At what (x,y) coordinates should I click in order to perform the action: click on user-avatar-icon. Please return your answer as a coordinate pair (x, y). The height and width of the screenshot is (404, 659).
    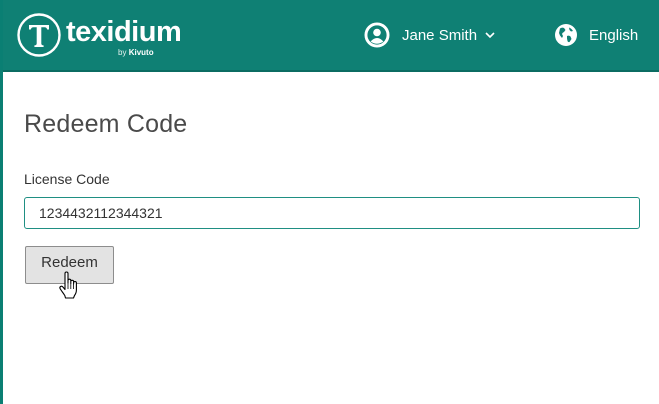
    Looking at the image, I should click on (377, 35).